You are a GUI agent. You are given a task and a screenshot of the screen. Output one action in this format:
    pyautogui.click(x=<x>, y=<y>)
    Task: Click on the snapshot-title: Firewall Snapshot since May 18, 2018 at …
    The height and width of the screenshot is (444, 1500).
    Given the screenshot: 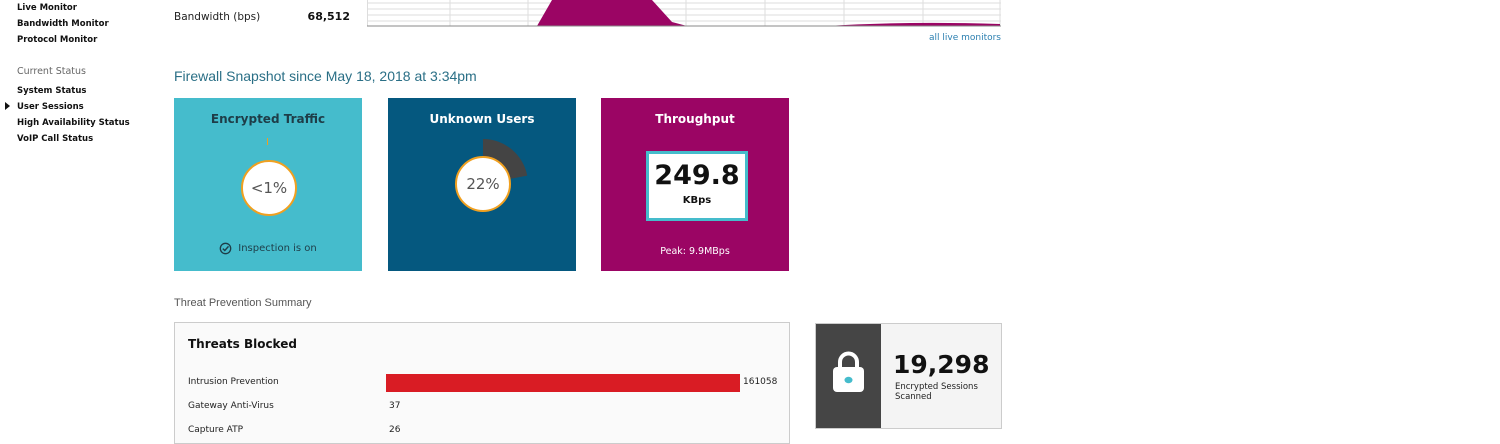 What is the action you would take?
    pyautogui.click(x=325, y=76)
    